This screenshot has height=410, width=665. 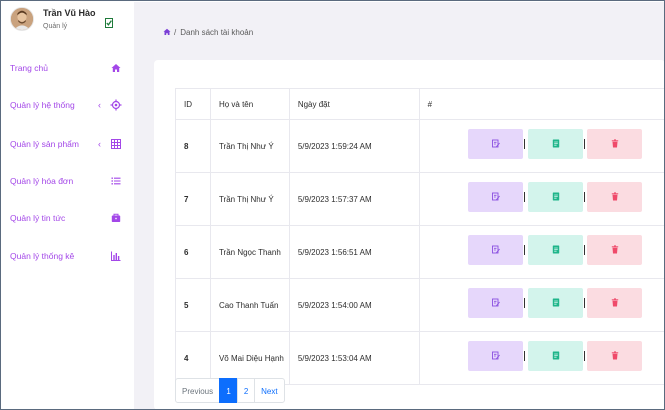 I want to click on briefcase-icon, so click(x=116, y=218).